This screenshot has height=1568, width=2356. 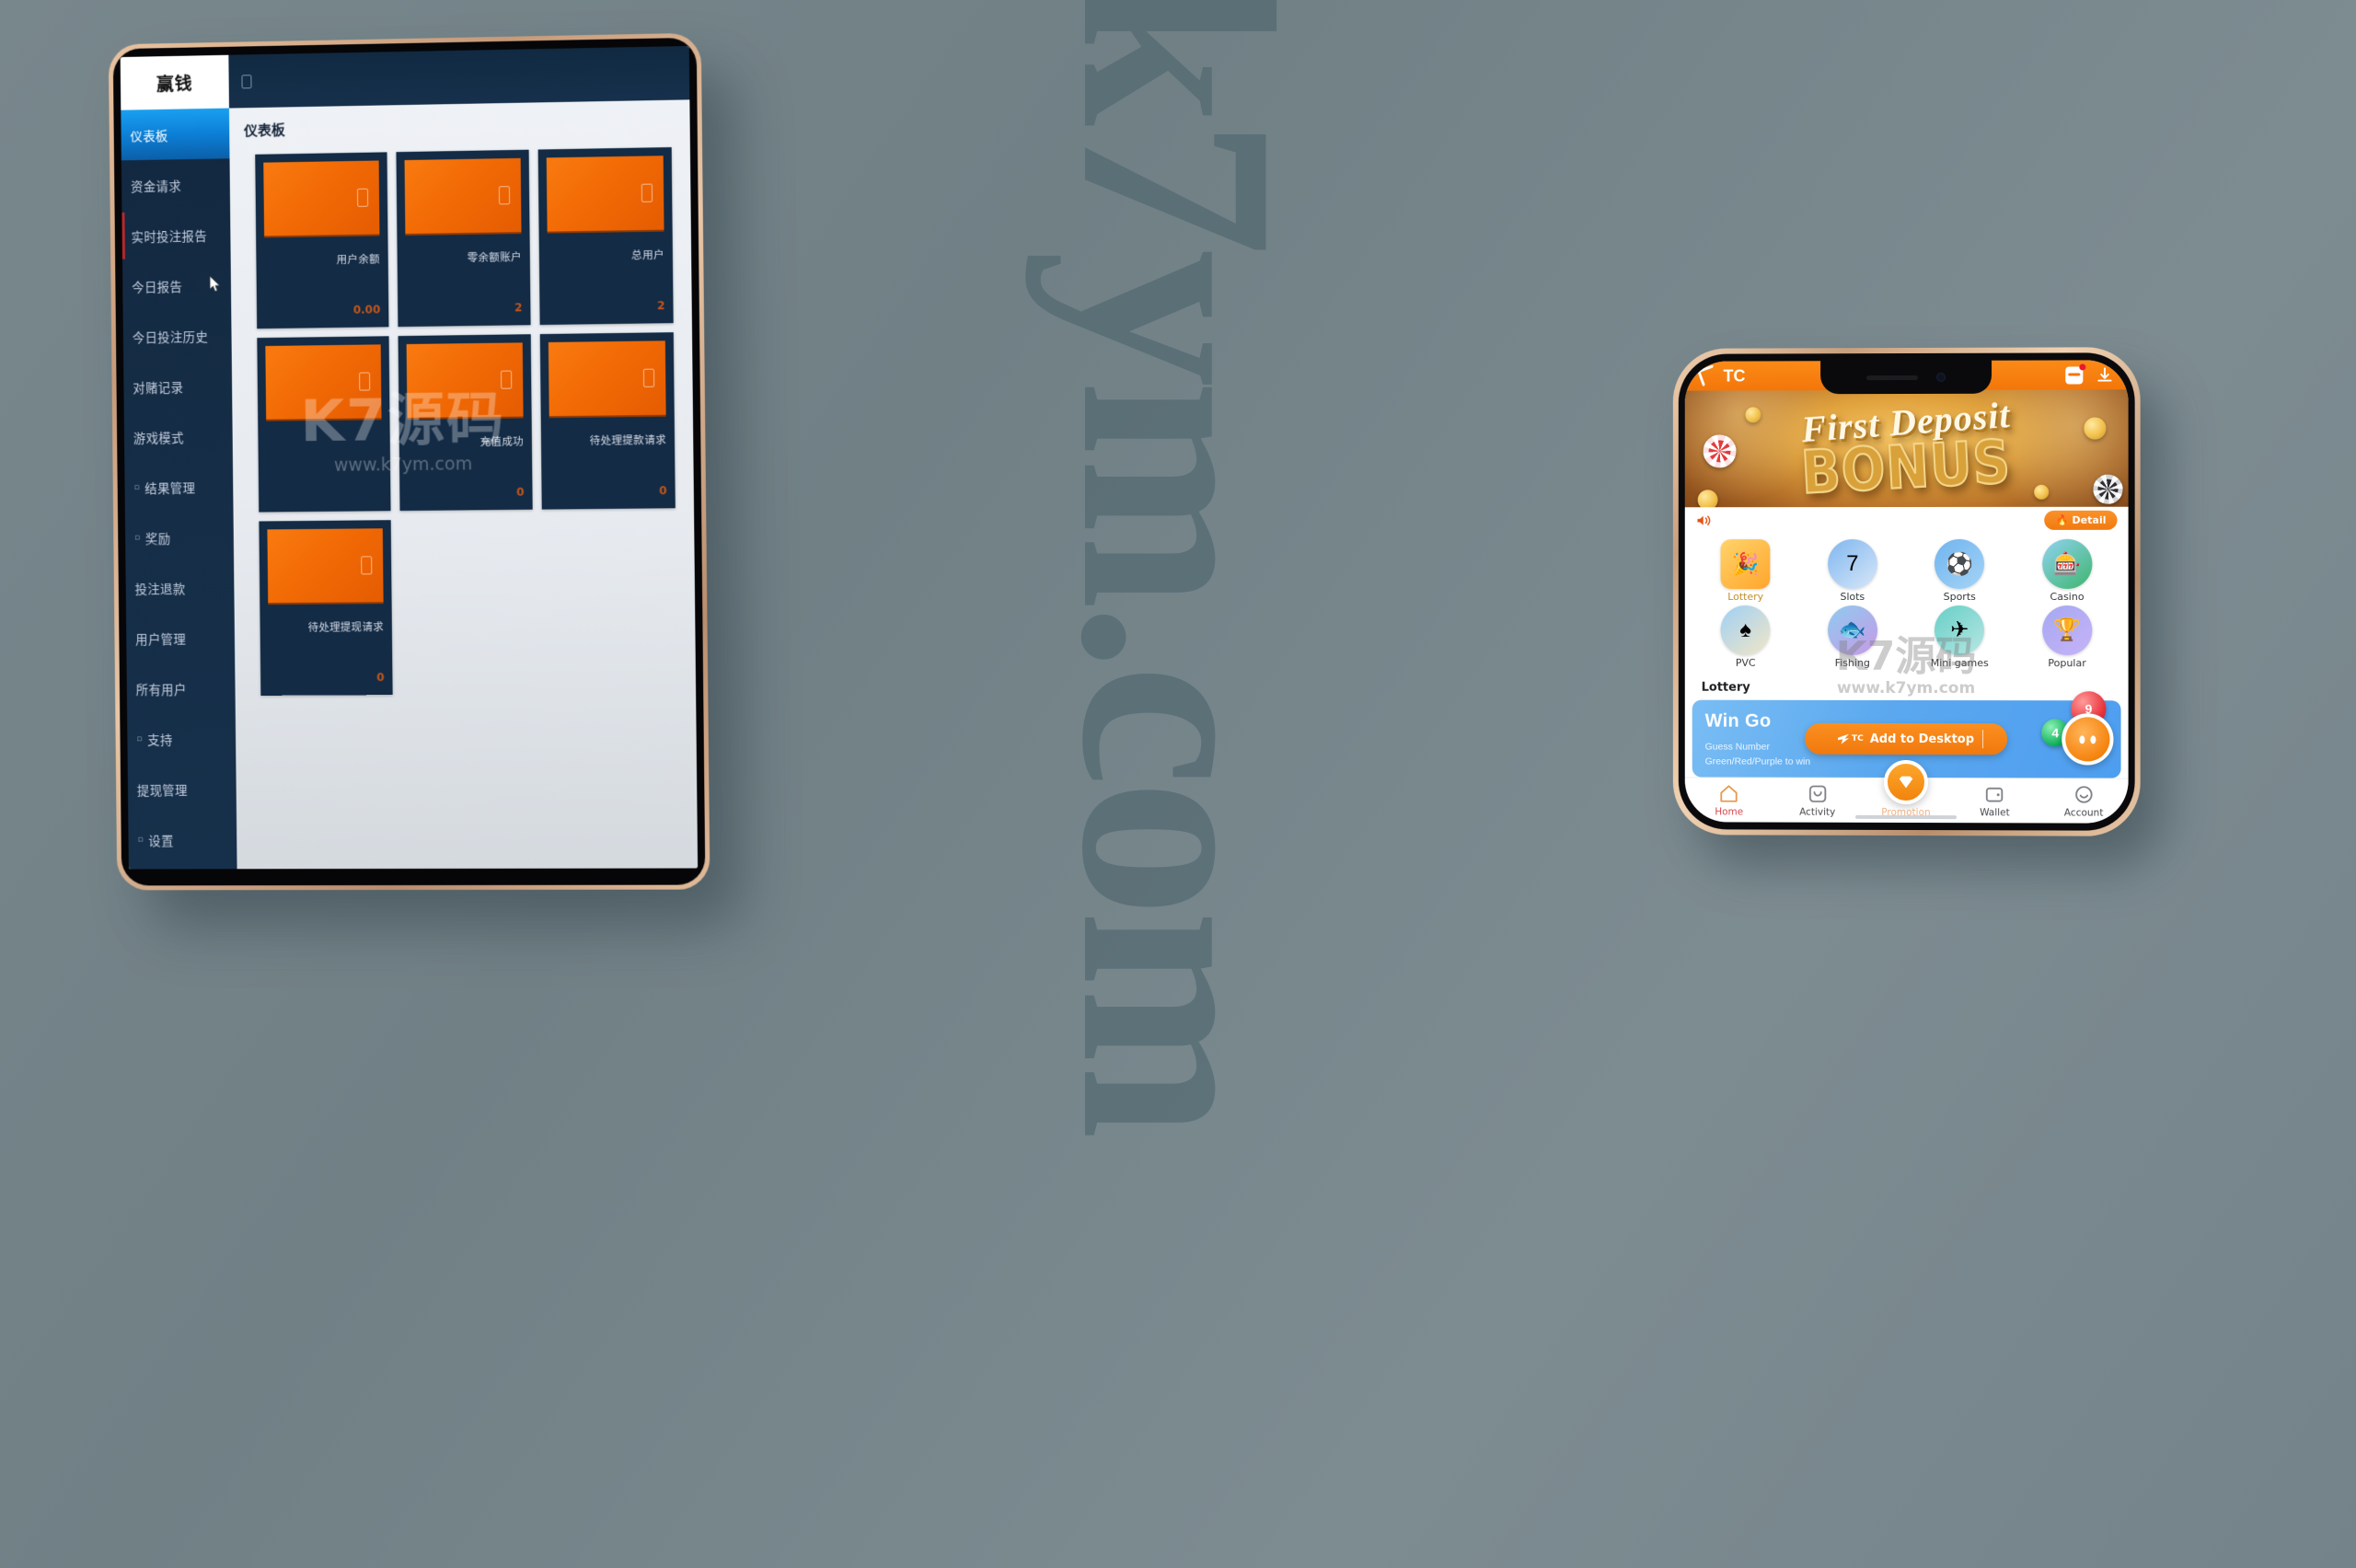 I want to click on sidebar-item-10: 用户管理, so click(x=180, y=637).